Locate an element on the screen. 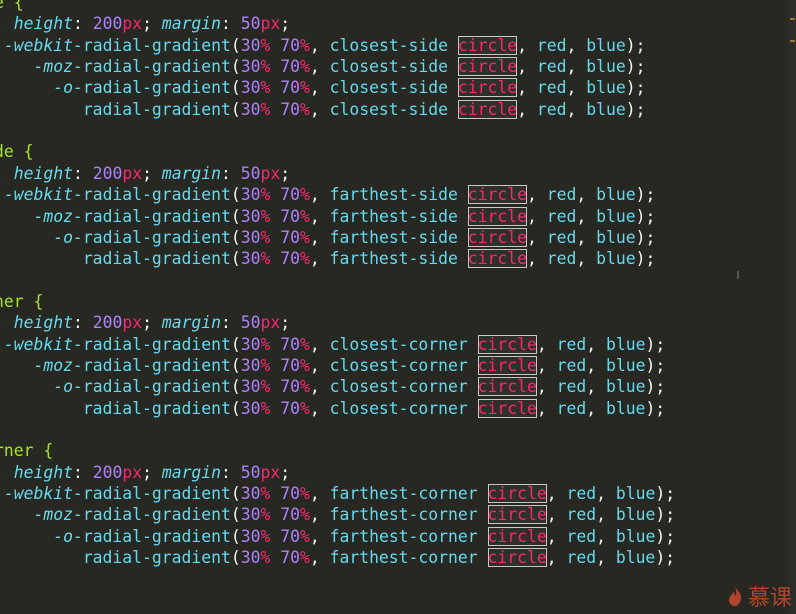 The height and width of the screenshot is (614, 796). watermark-text: 慕课 is located at coordinates (769, 598).